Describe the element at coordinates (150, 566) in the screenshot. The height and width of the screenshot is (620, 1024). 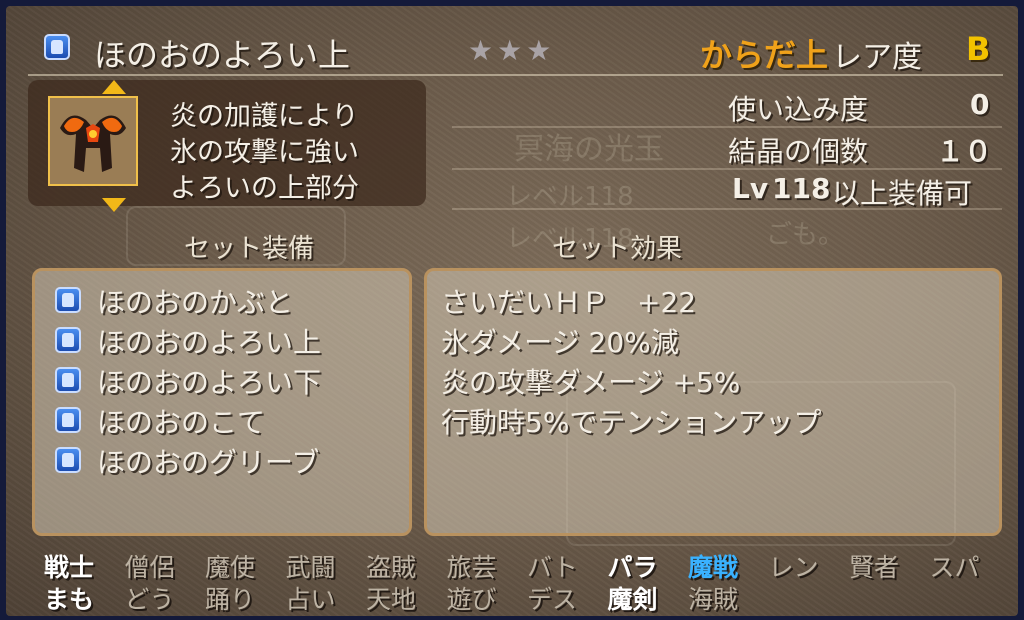
I see `job-tab: 僧侶` at that location.